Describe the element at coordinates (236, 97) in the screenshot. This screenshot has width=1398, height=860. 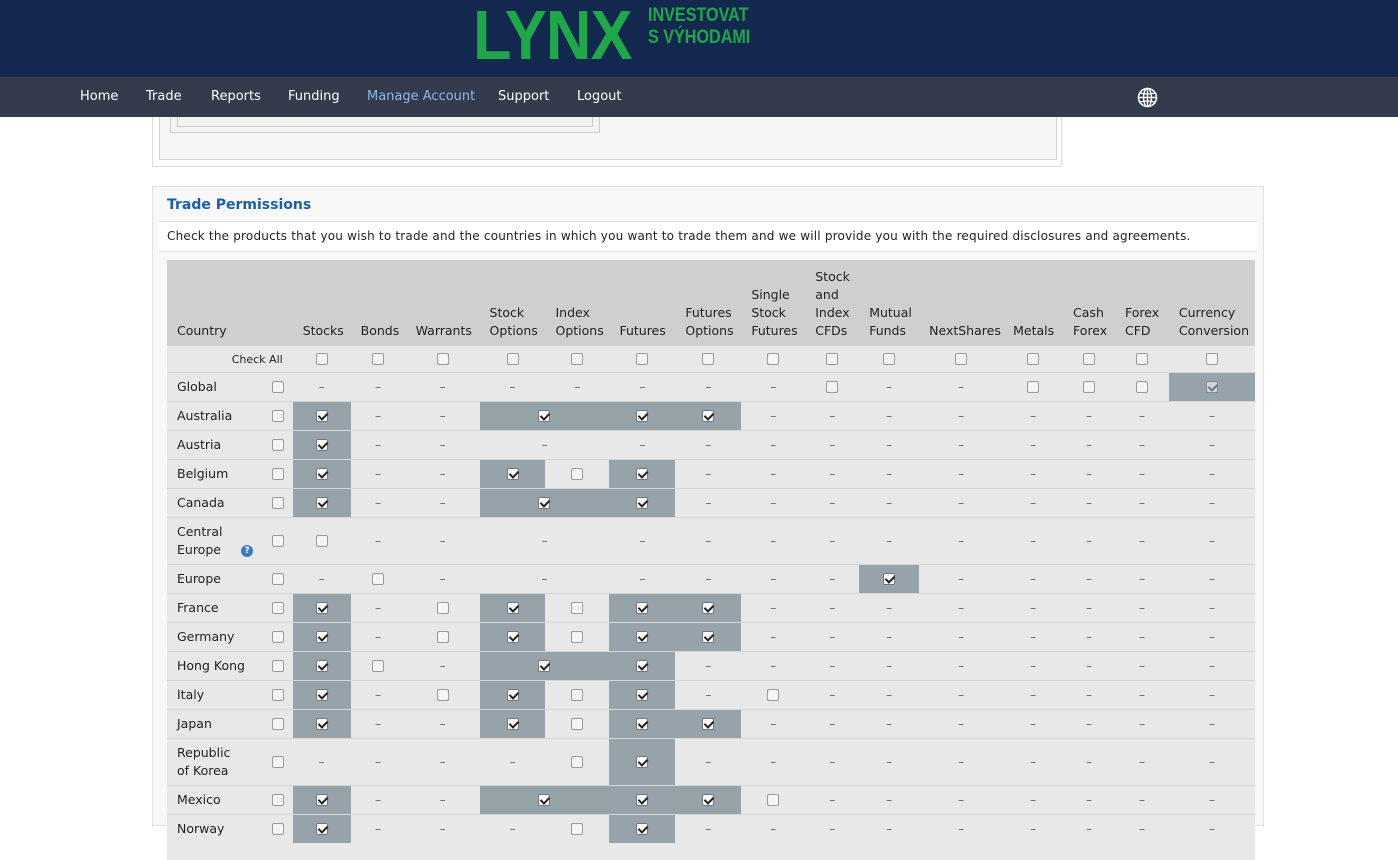
I see `nav-reports: Reports` at that location.